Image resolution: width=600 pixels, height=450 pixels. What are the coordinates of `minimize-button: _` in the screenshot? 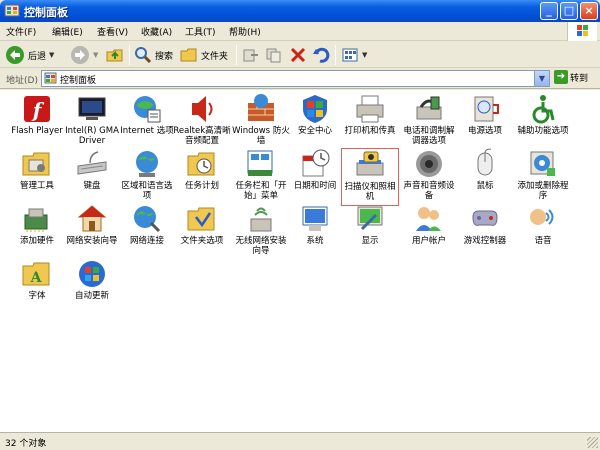 It's located at (549, 11).